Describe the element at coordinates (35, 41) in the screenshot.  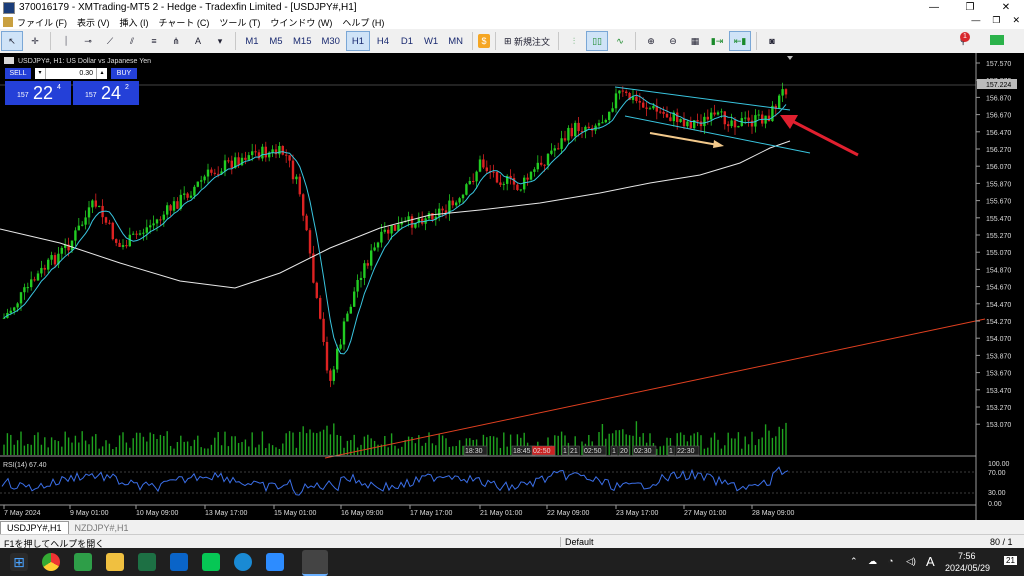
I see `crosshair-icon: ✛` at that location.